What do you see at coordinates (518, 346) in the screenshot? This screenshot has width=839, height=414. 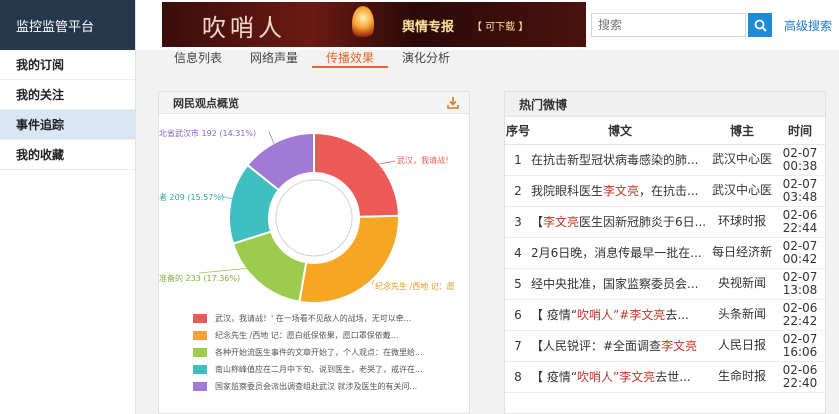 I see `row-index: 7` at bounding box center [518, 346].